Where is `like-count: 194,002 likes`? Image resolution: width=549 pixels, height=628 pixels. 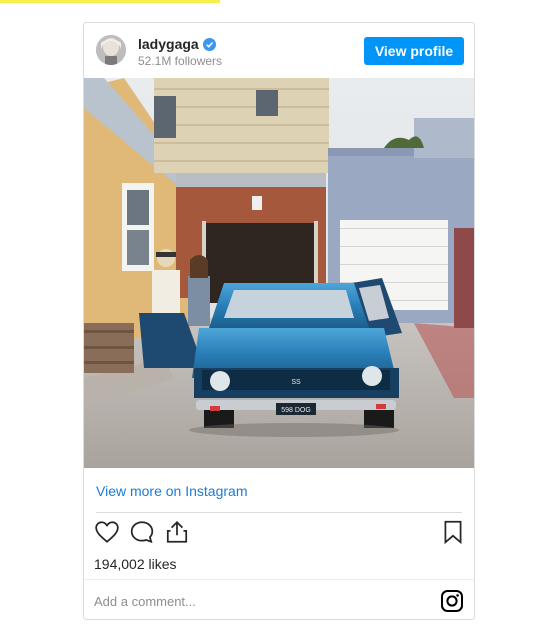
like-count: 194,002 likes is located at coordinates (135, 564).